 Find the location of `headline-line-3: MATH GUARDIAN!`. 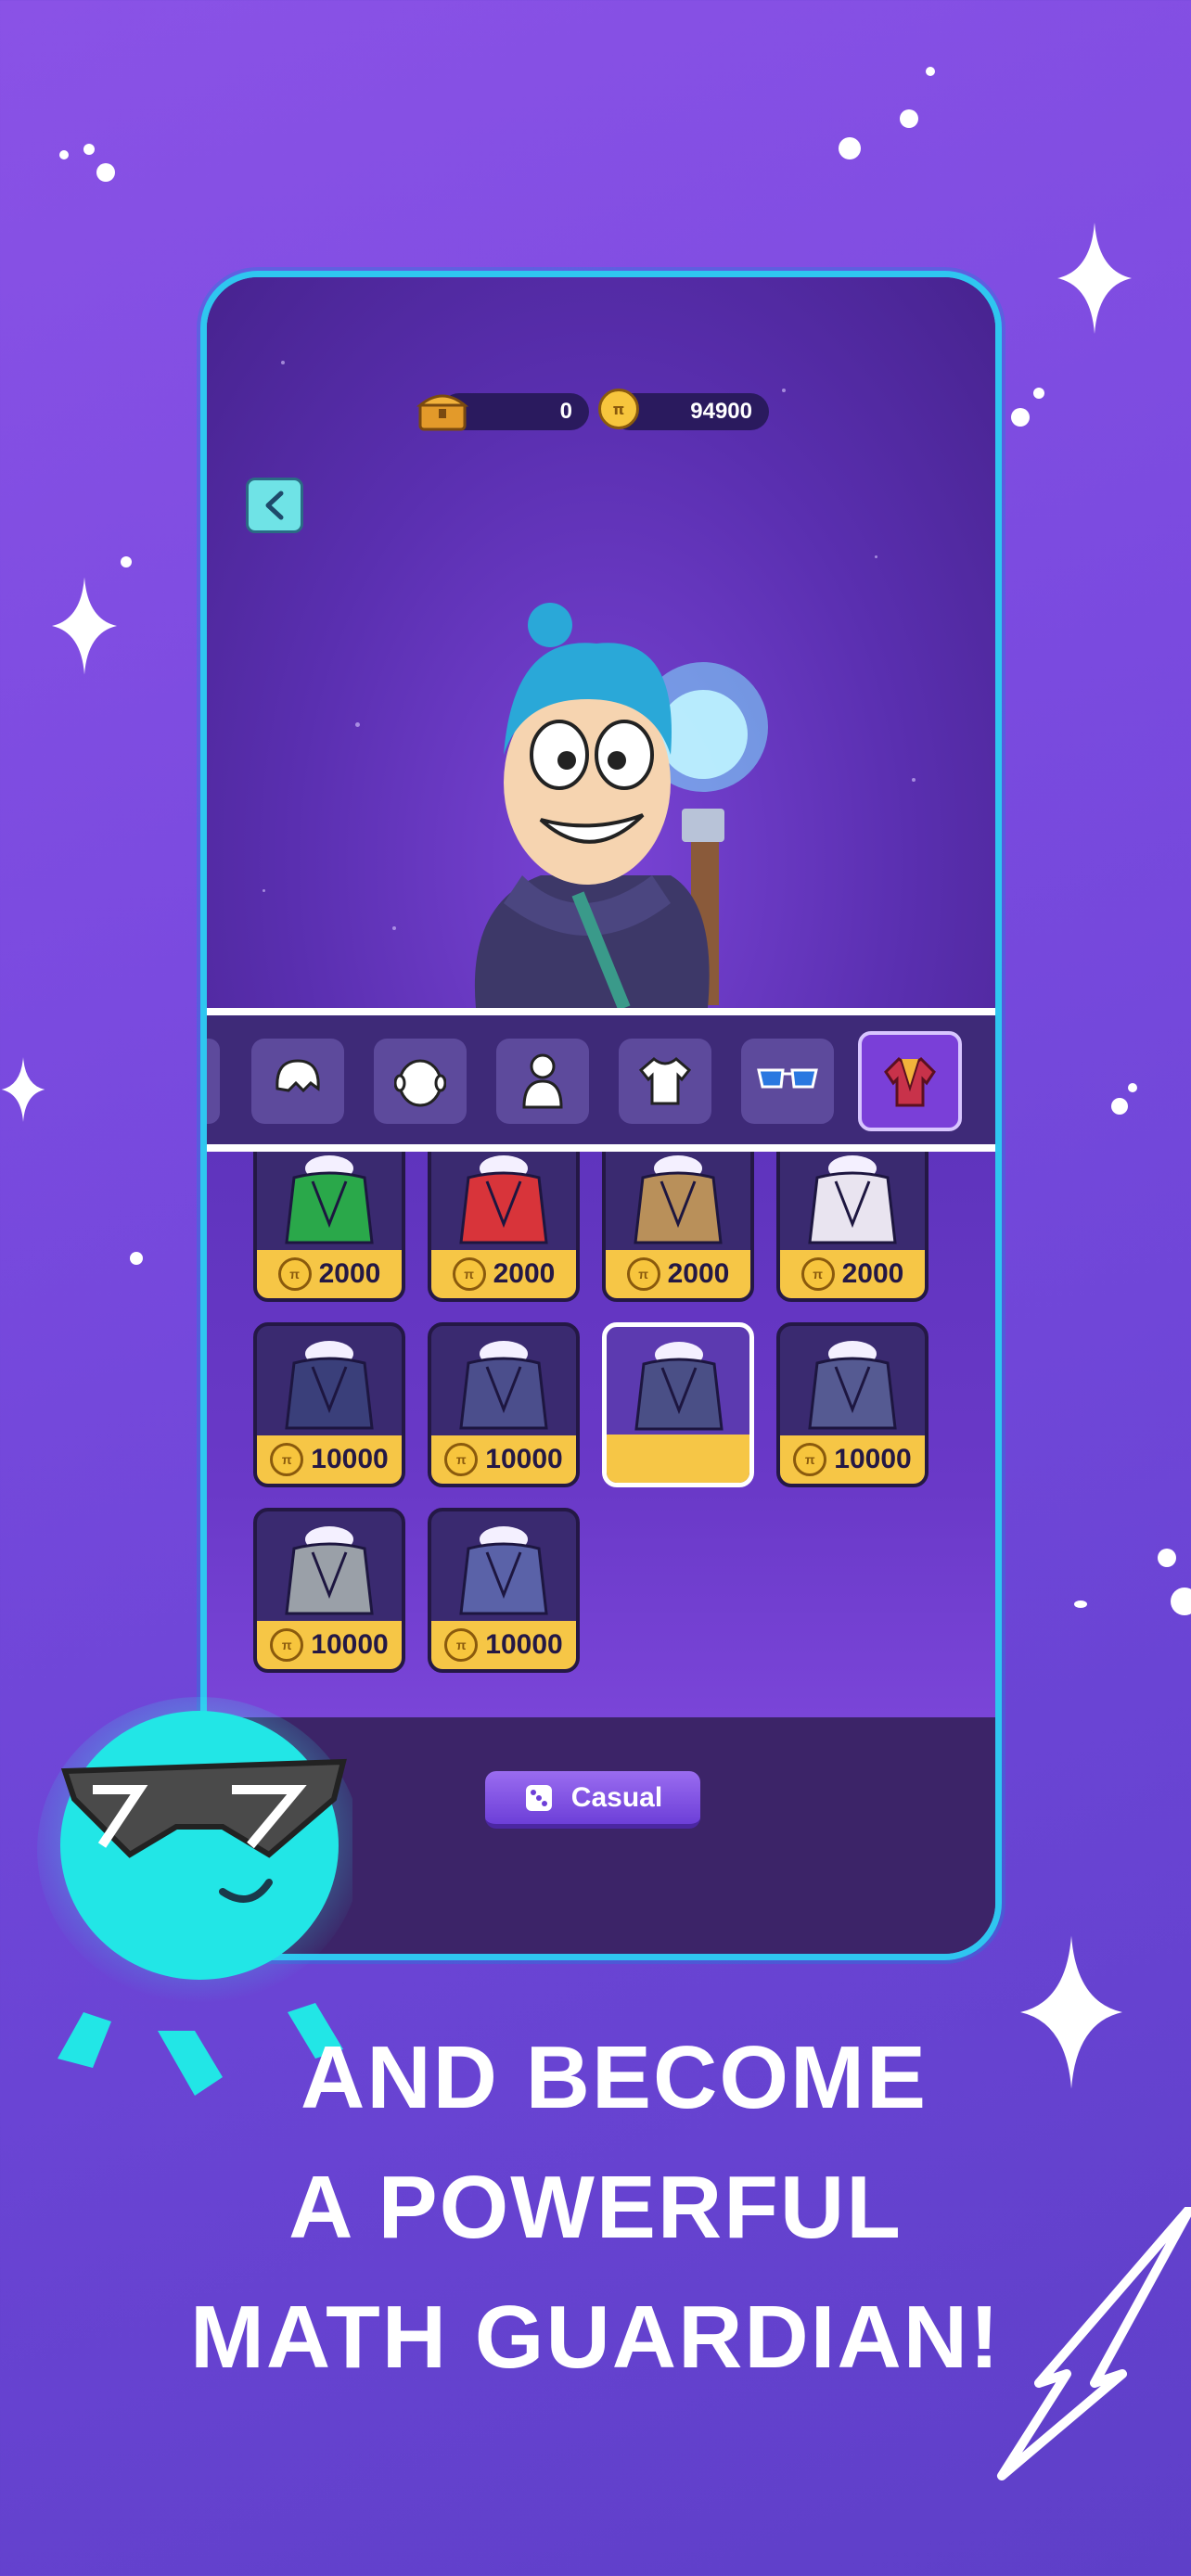

headline-line-3: MATH GUARDIAN! is located at coordinates (595, 2338).